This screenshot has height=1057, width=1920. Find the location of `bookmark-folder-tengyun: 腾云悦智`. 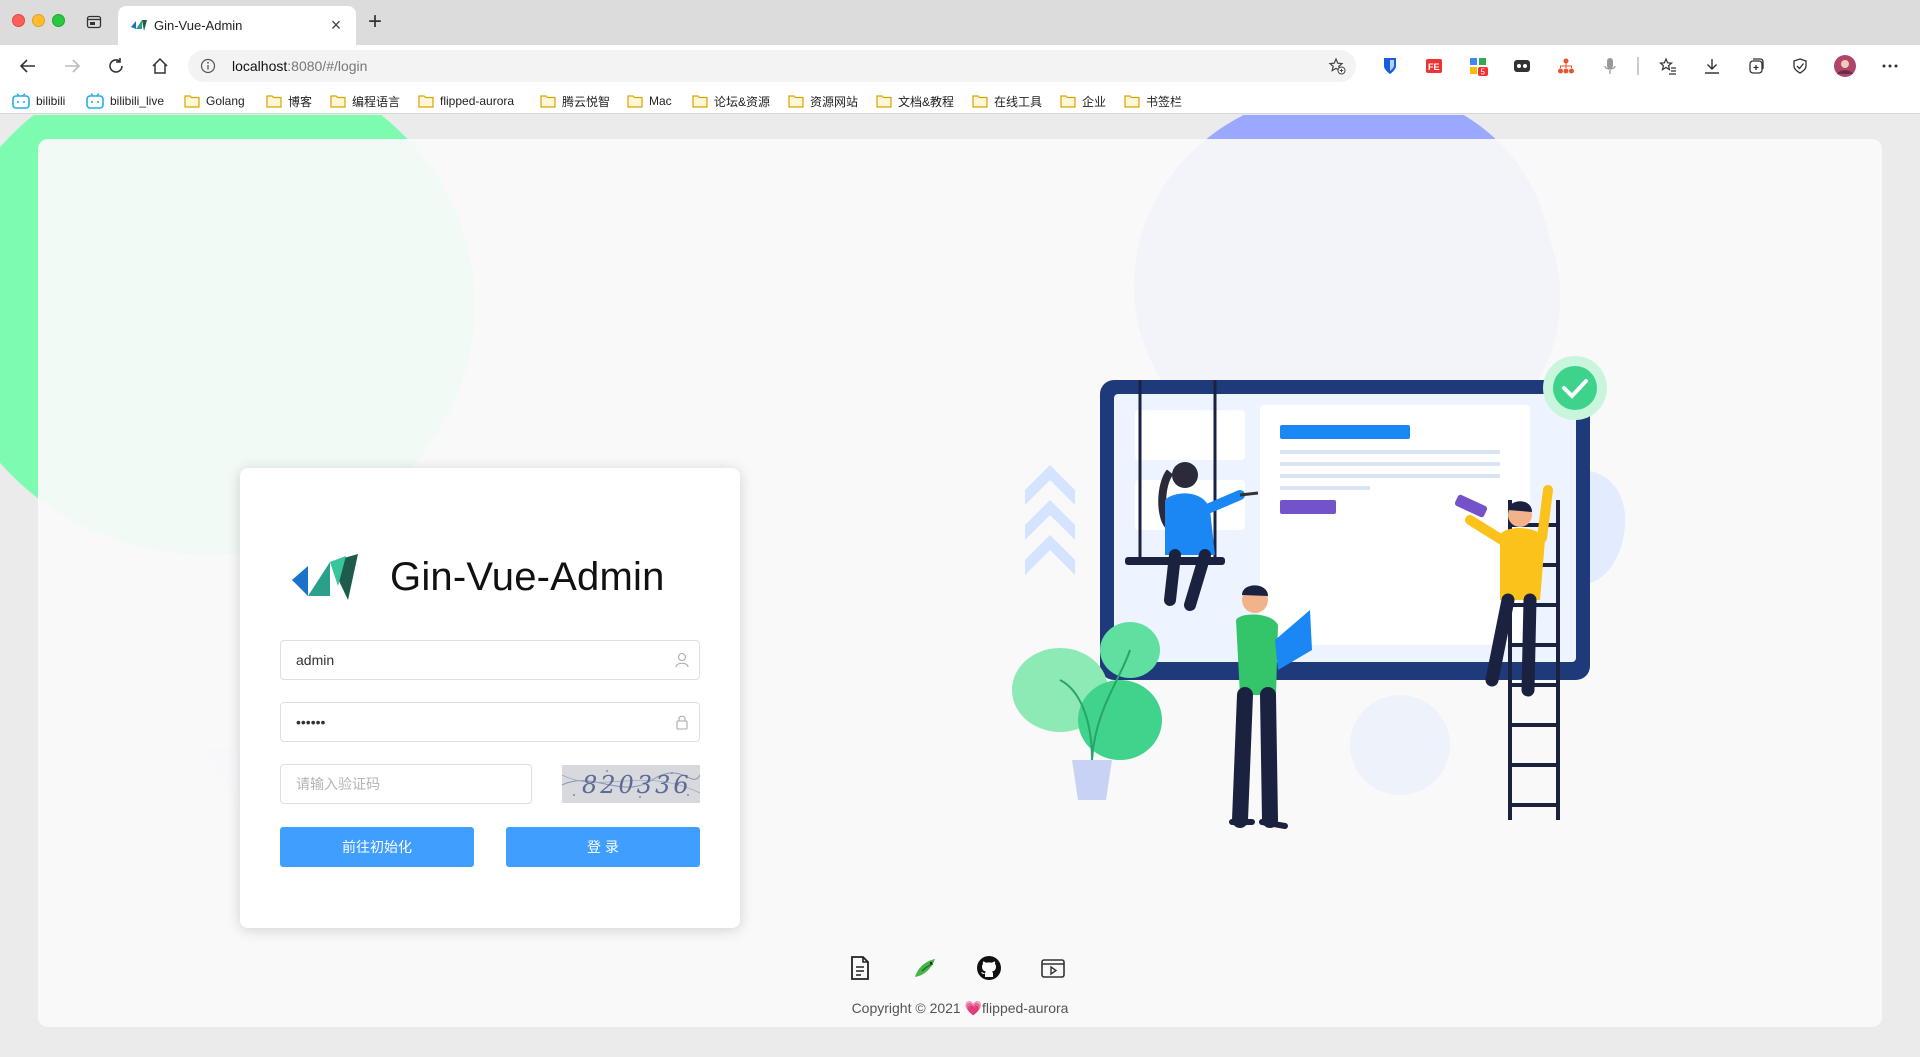

bookmark-folder-tengyun: 腾云悦智 is located at coordinates (575, 101).